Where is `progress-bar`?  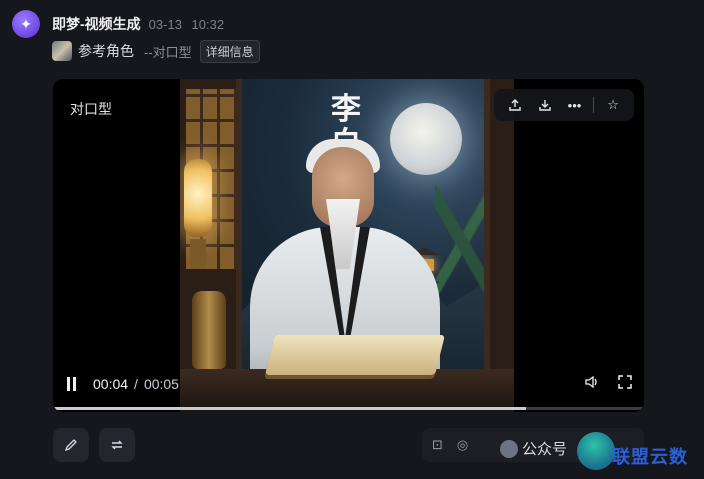
progress-bar is located at coordinates (348, 408).